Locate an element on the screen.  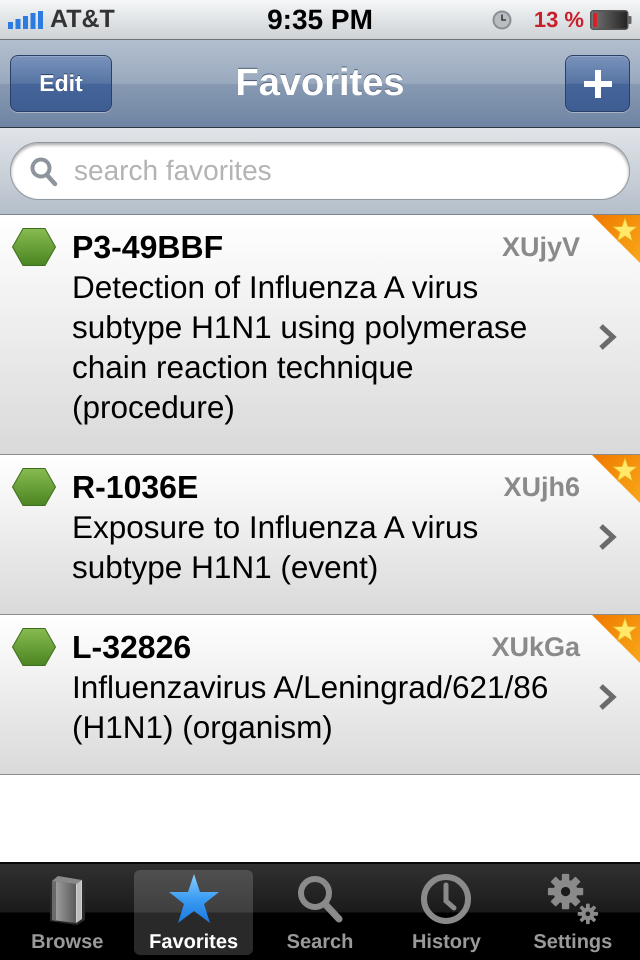
star-icon is located at coordinates (194, 899).